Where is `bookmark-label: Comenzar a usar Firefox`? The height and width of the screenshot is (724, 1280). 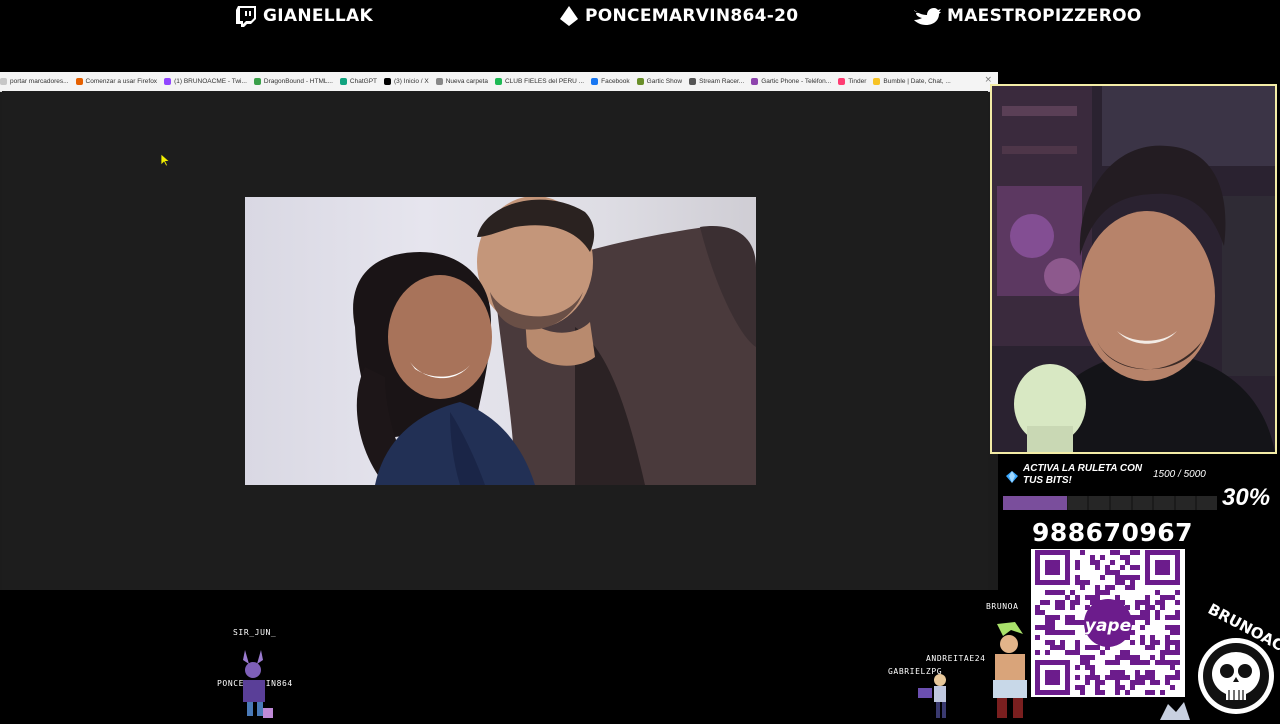 bookmark-label: Comenzar a usar Firefox is located at coordinates (121, 81).